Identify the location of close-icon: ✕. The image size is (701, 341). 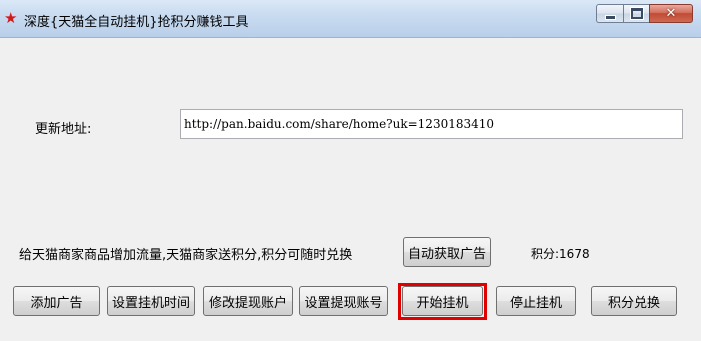
(671, 13).